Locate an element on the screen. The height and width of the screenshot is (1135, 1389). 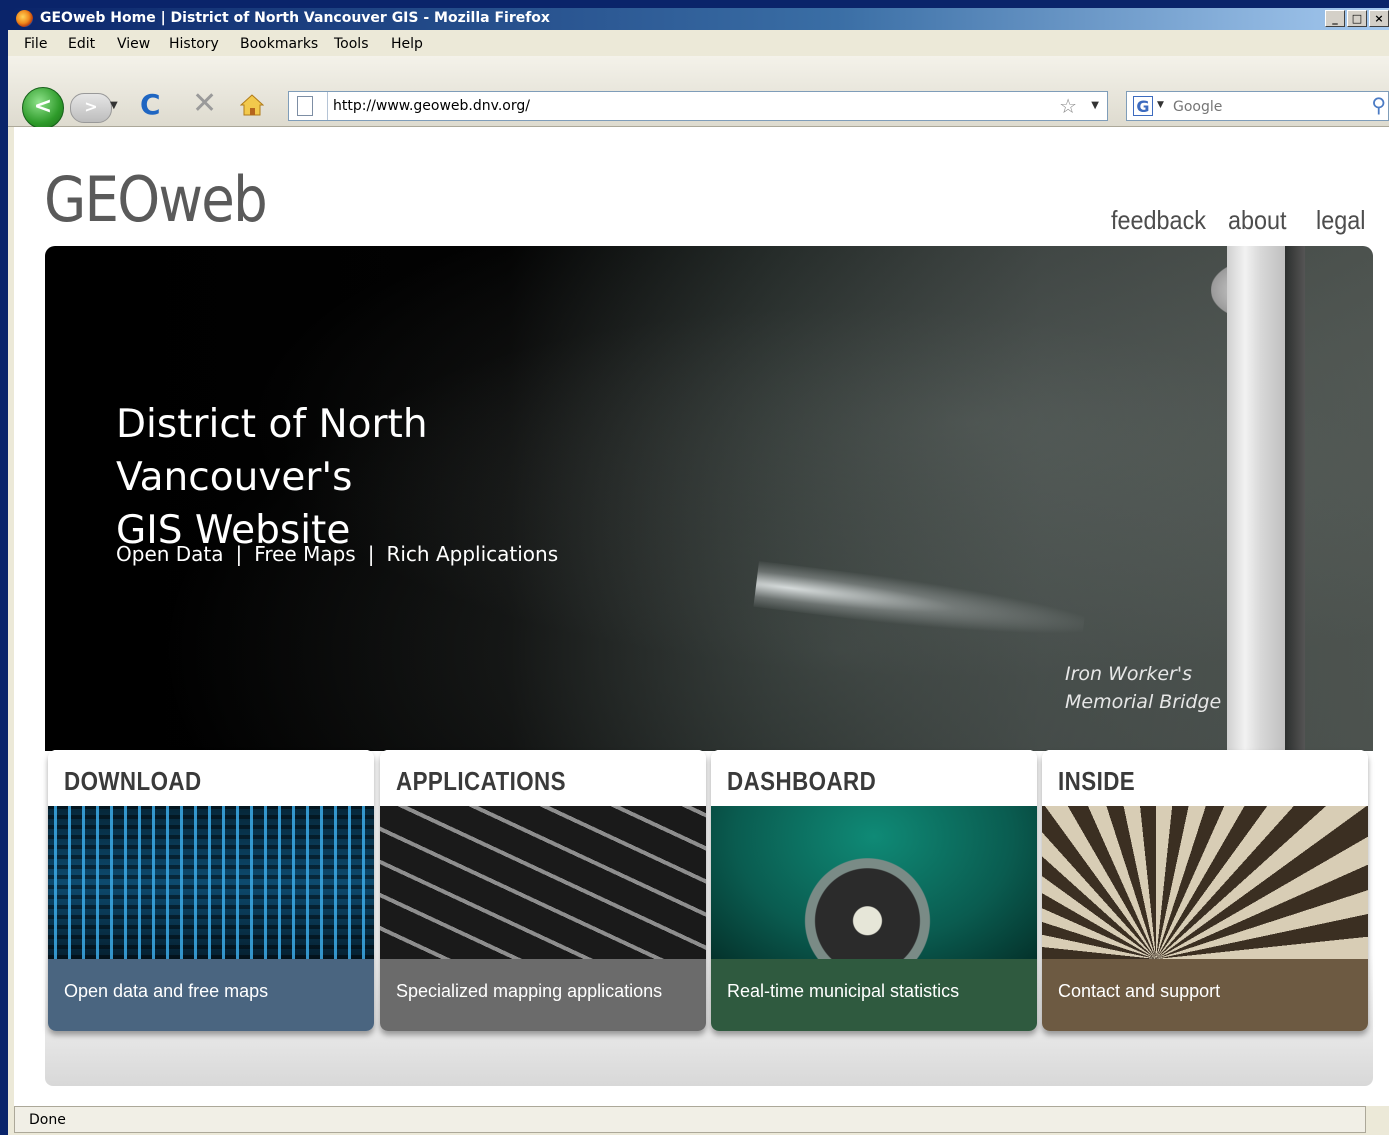
maximize-button: □ is located at coordinates (1357, 18).